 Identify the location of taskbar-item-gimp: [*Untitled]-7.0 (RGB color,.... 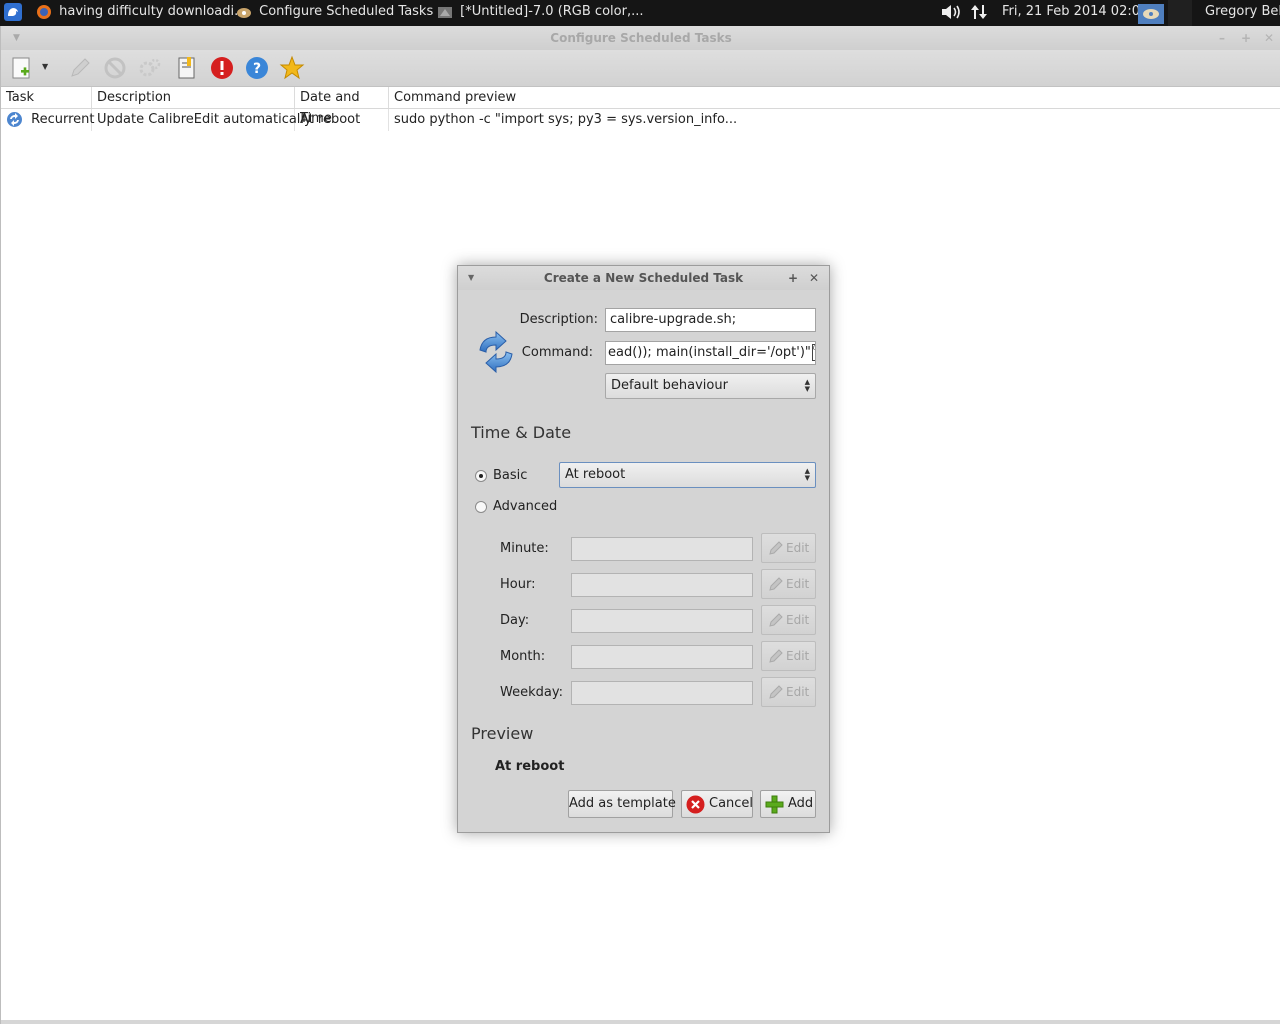
(540, 13).